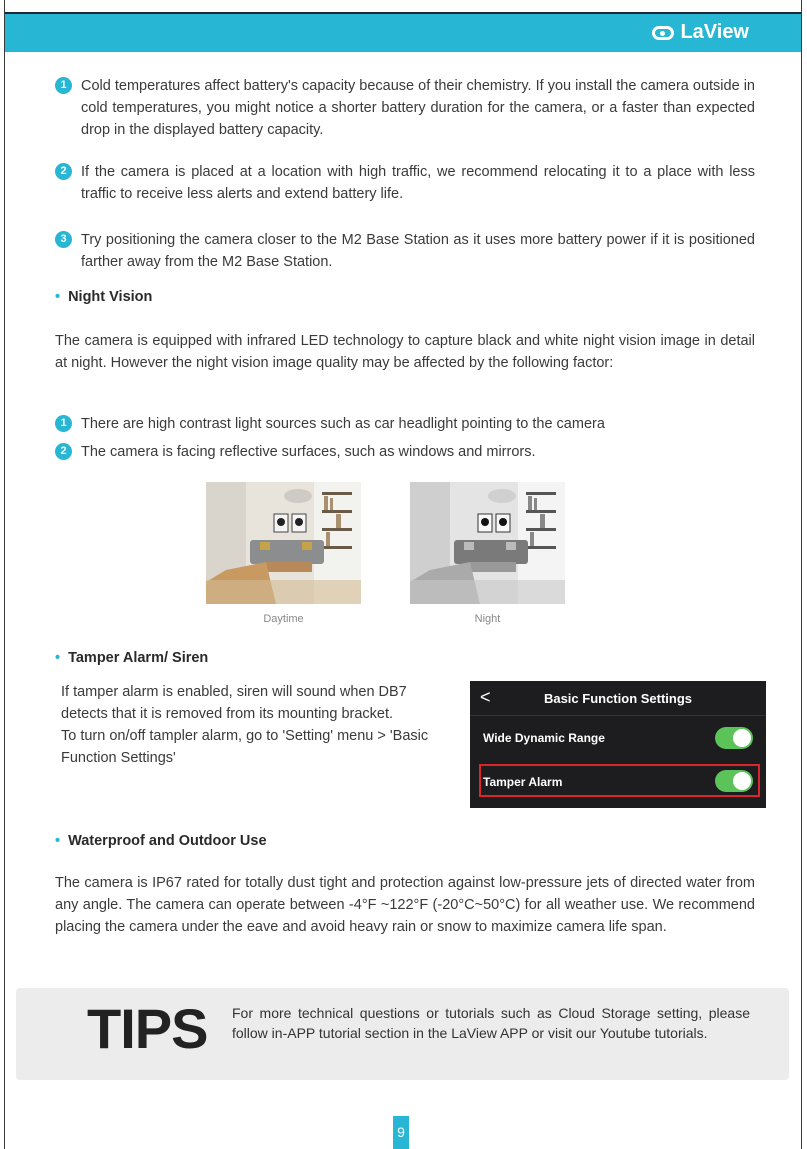 This screenshot has width=807, height=1149. I want to click on tamper-alarm-toggle, so click(734, 781).